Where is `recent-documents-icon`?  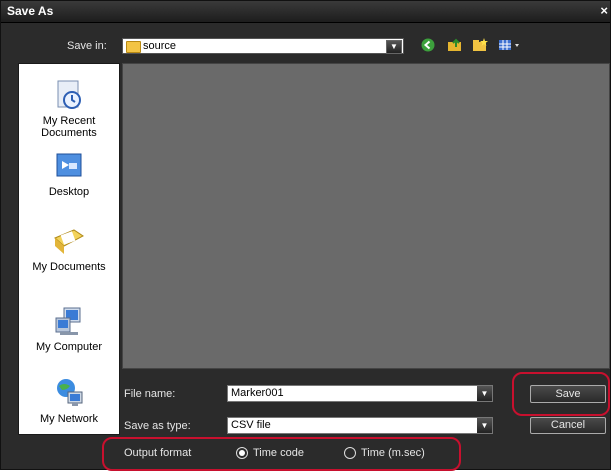
recent-documents-icon is located at coordinates (69, 95).